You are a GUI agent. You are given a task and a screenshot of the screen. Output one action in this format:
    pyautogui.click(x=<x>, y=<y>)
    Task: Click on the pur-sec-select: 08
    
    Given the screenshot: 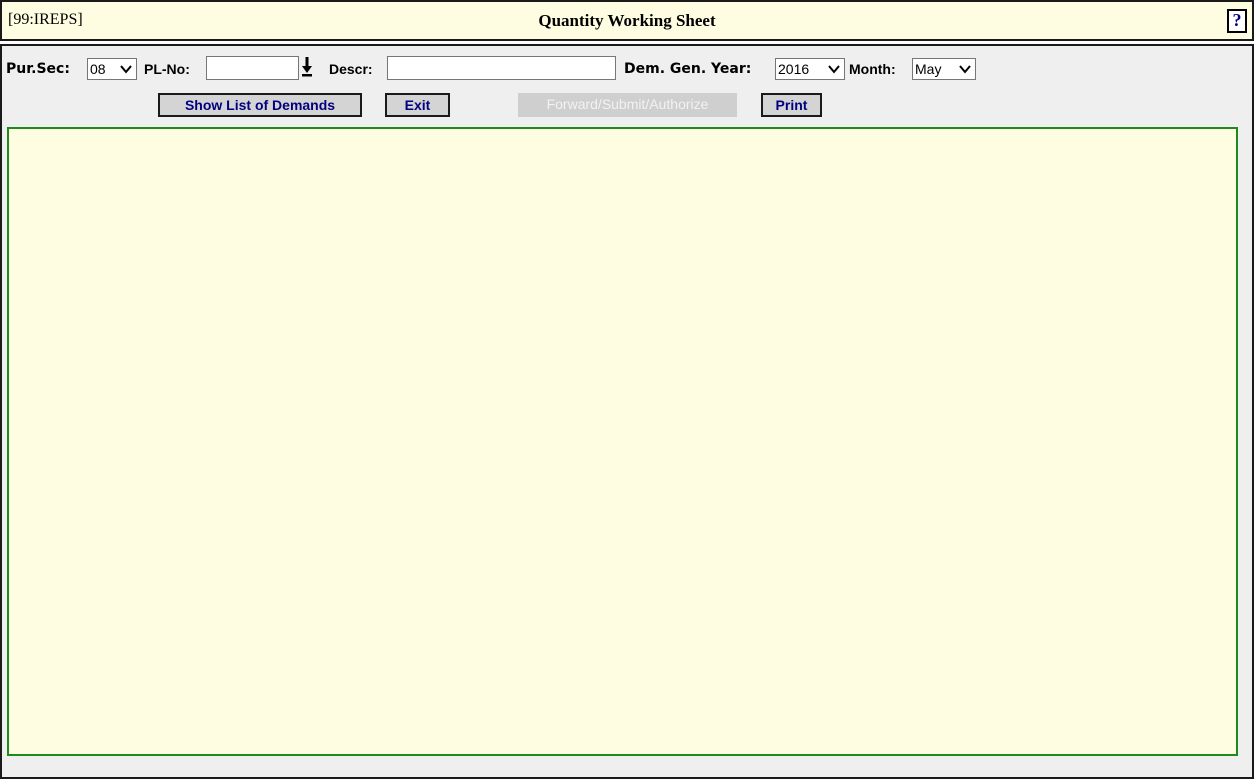 What is the action you would take?
    pyautogui.click(x=112, y=69)
    